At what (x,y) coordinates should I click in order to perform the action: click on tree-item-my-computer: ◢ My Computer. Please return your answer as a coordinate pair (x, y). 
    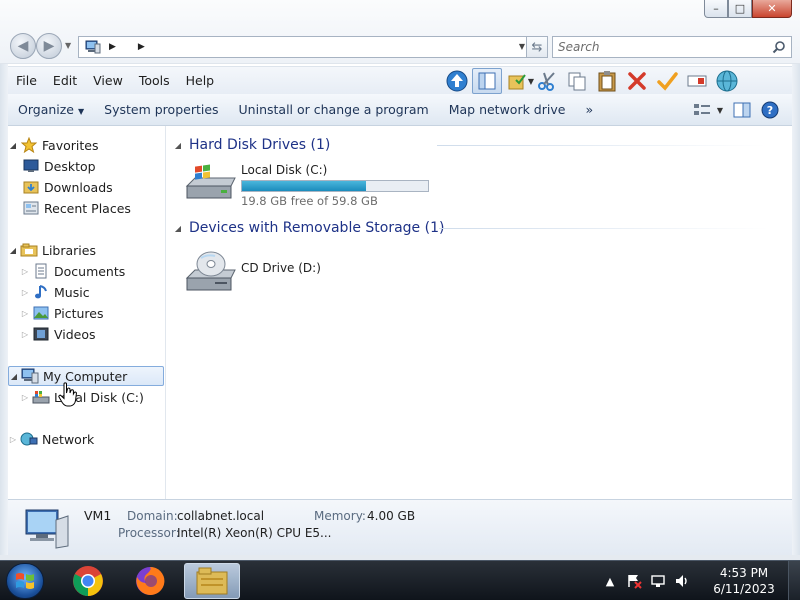
    Looking at the image, I should click on (86, 376).